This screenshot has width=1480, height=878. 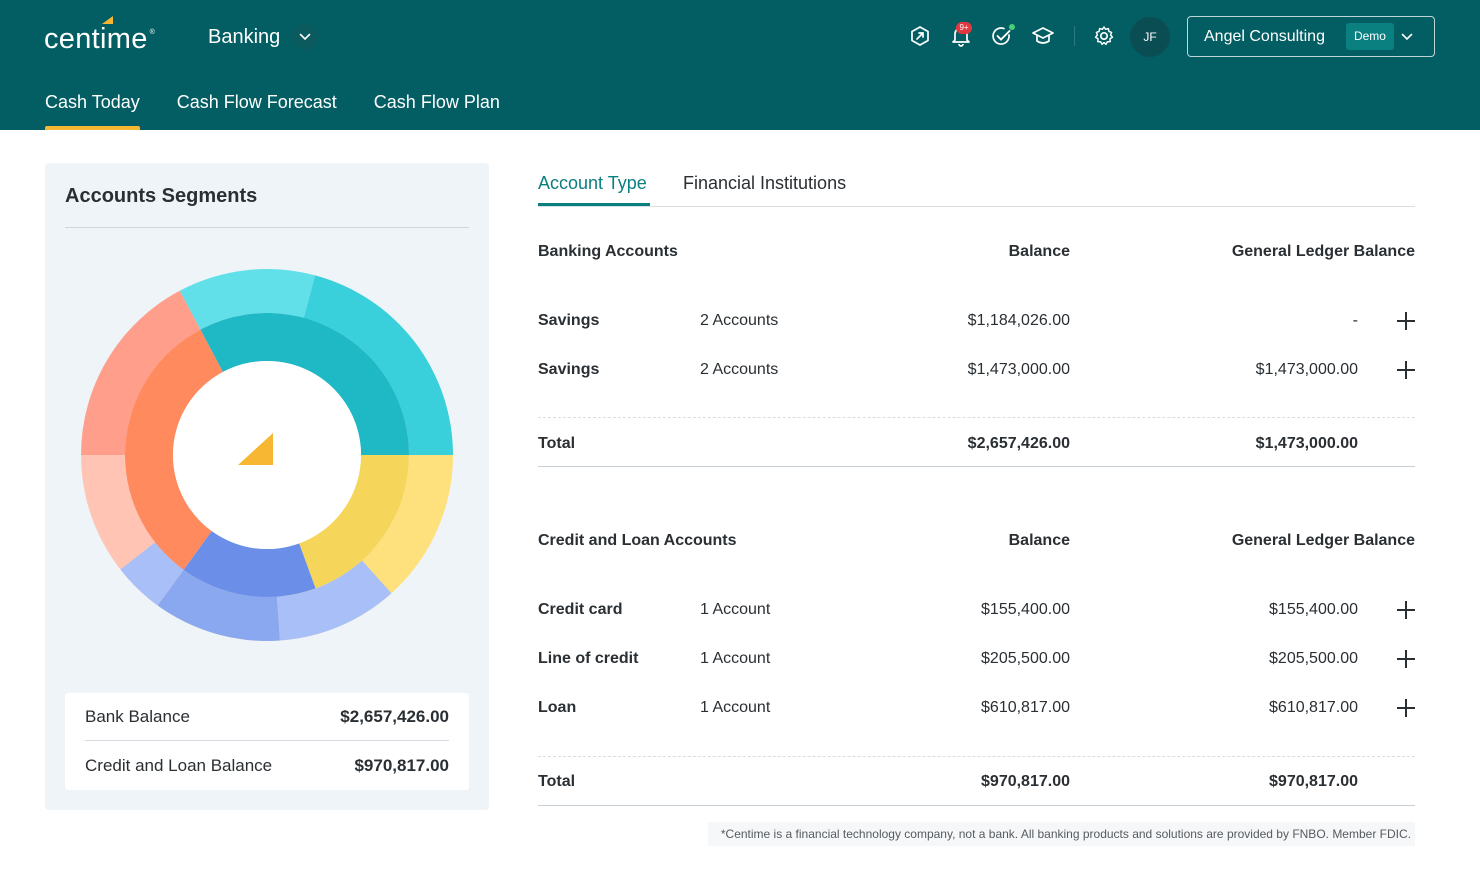 What do you see at coordinates (1025, 781) in the screenshot?
I see `total-balance: $970,817.00` at bounding box center [1025, 781].